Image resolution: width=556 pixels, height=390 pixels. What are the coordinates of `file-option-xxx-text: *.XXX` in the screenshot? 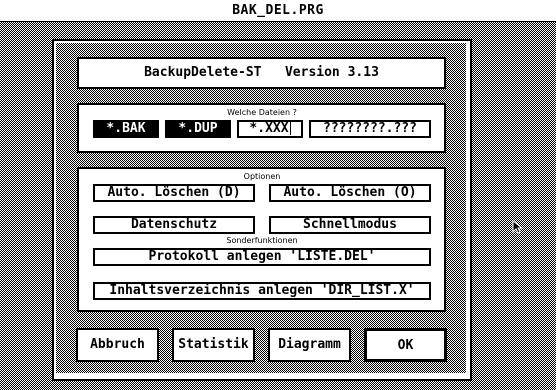 It's located at (269, 128).